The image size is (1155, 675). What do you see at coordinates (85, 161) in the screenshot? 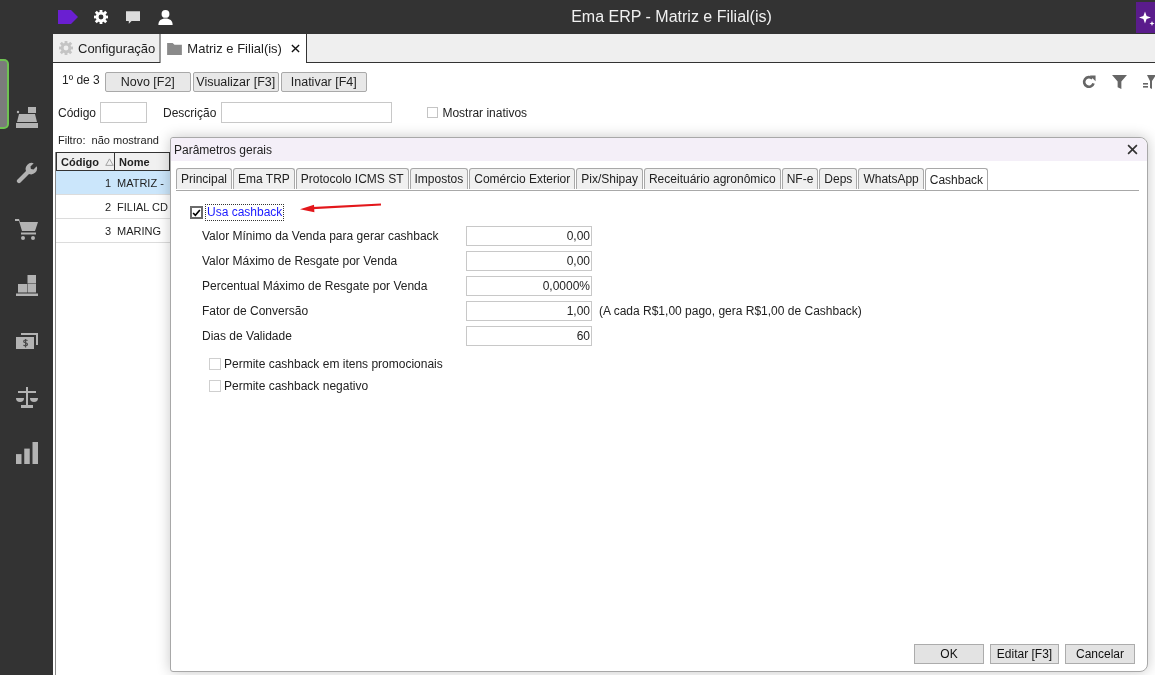
I see `column-header: Código` at bounding box center [85, 161].